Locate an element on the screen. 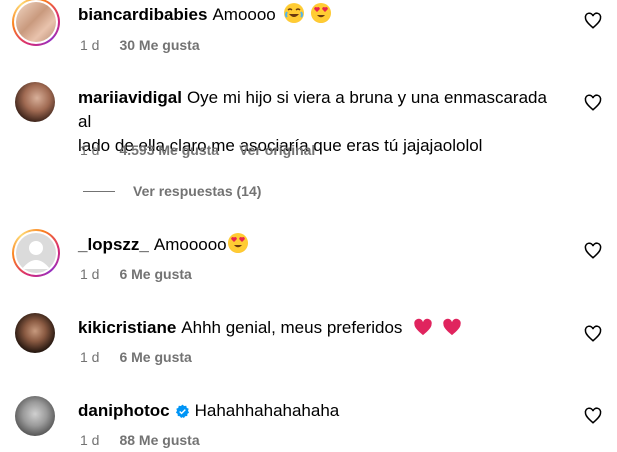 Image resolution: width=617 pixels, height=452 pixels. replies-divider is located at coordinates (99, 191).